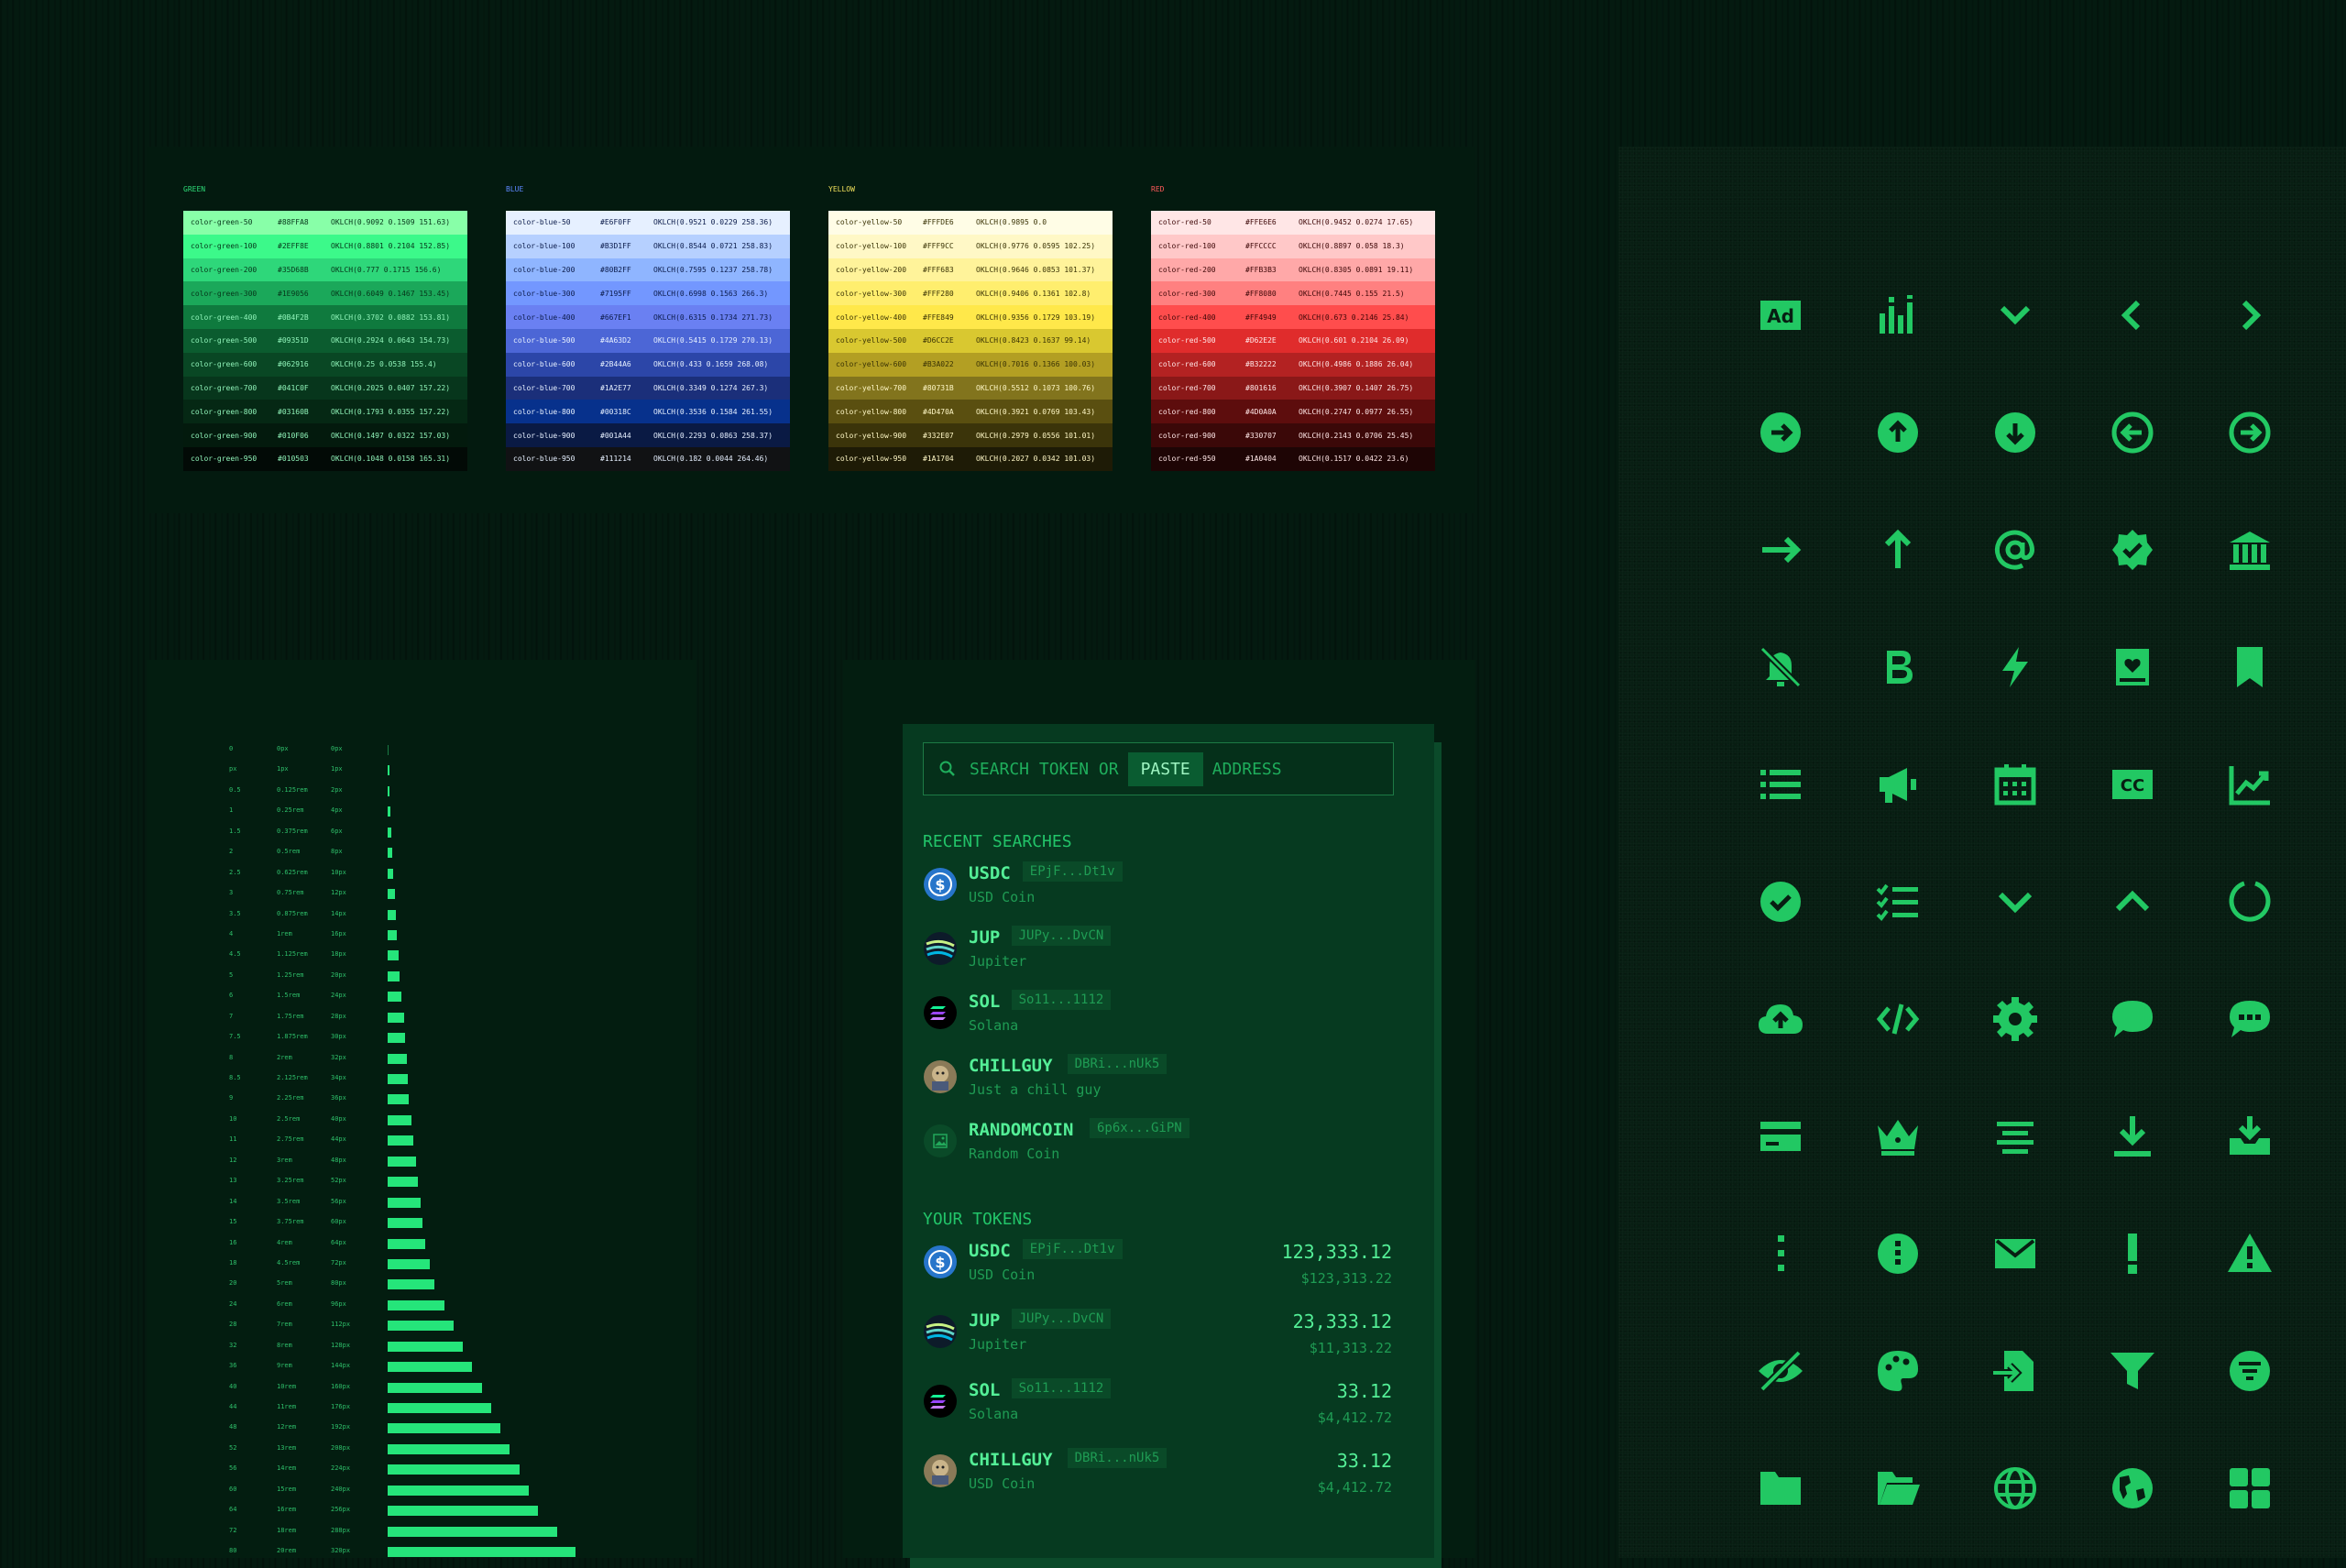 This screenshot has height=1568, width=2346. Describe the element at coordinates (1342, 1321) in the screenshot. I see `token-balance: 23,333.12` at that location.